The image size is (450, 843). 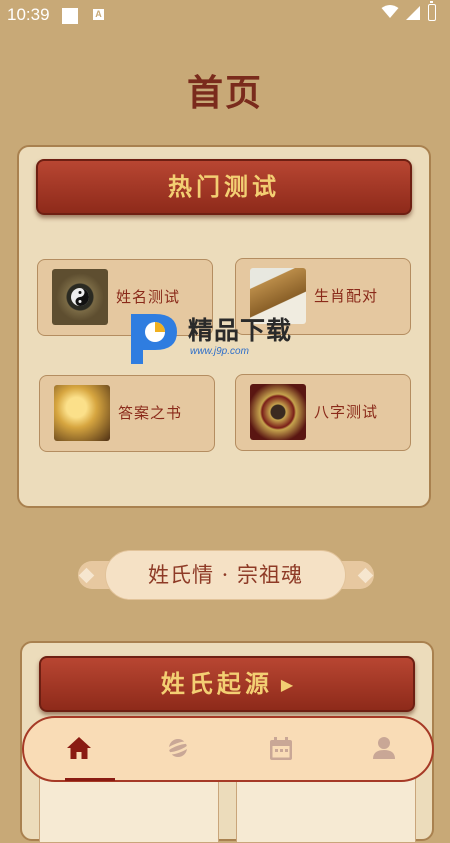 I want to click on bottom-nav, so click(x=228, y=749).